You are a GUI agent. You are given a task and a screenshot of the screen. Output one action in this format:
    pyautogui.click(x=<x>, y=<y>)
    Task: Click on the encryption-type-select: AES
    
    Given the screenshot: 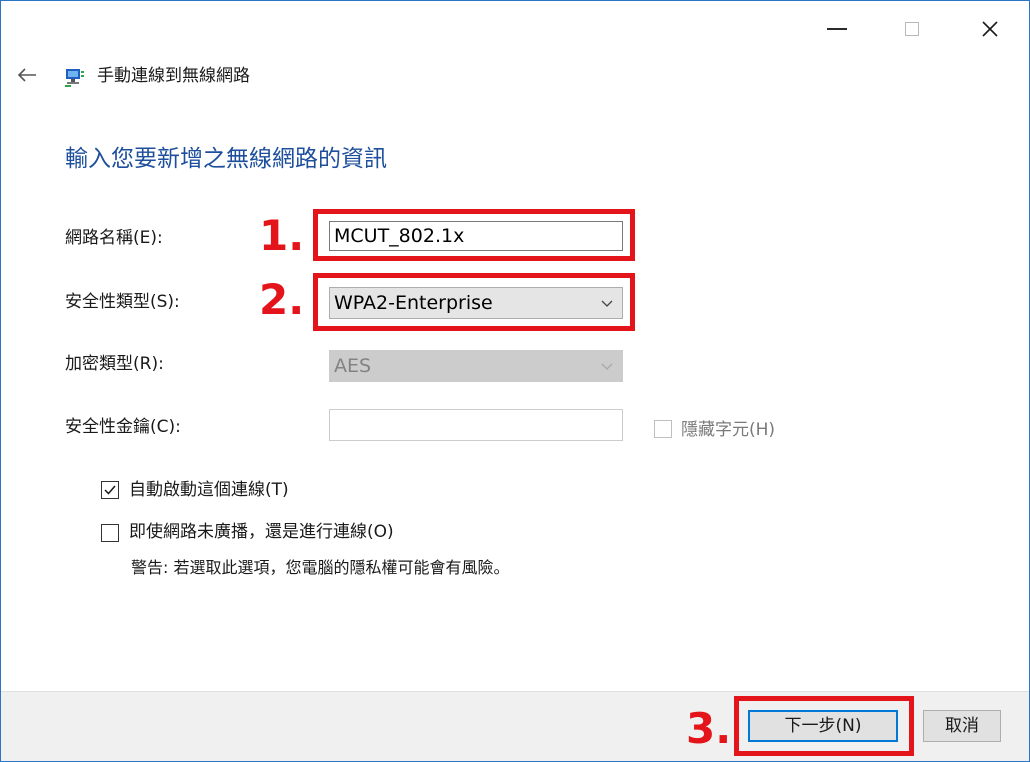 What is the action you would take?
    pyautogui.click(x=476, y=366)
    